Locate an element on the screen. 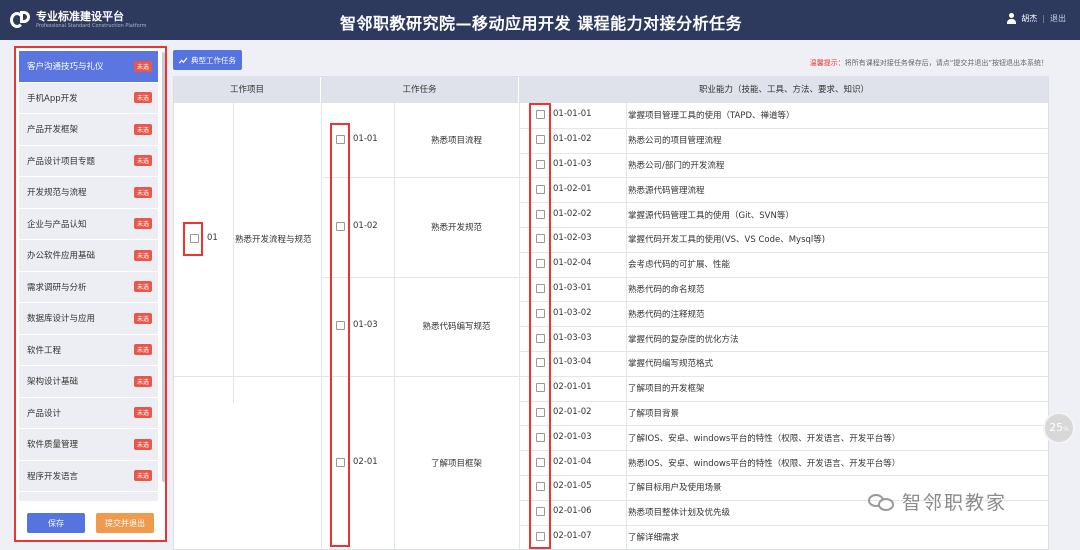 The width and height of the screenshot is (1080, 550). sidebar-item: 产品设计 未选 is located at coordinates (88, 413).